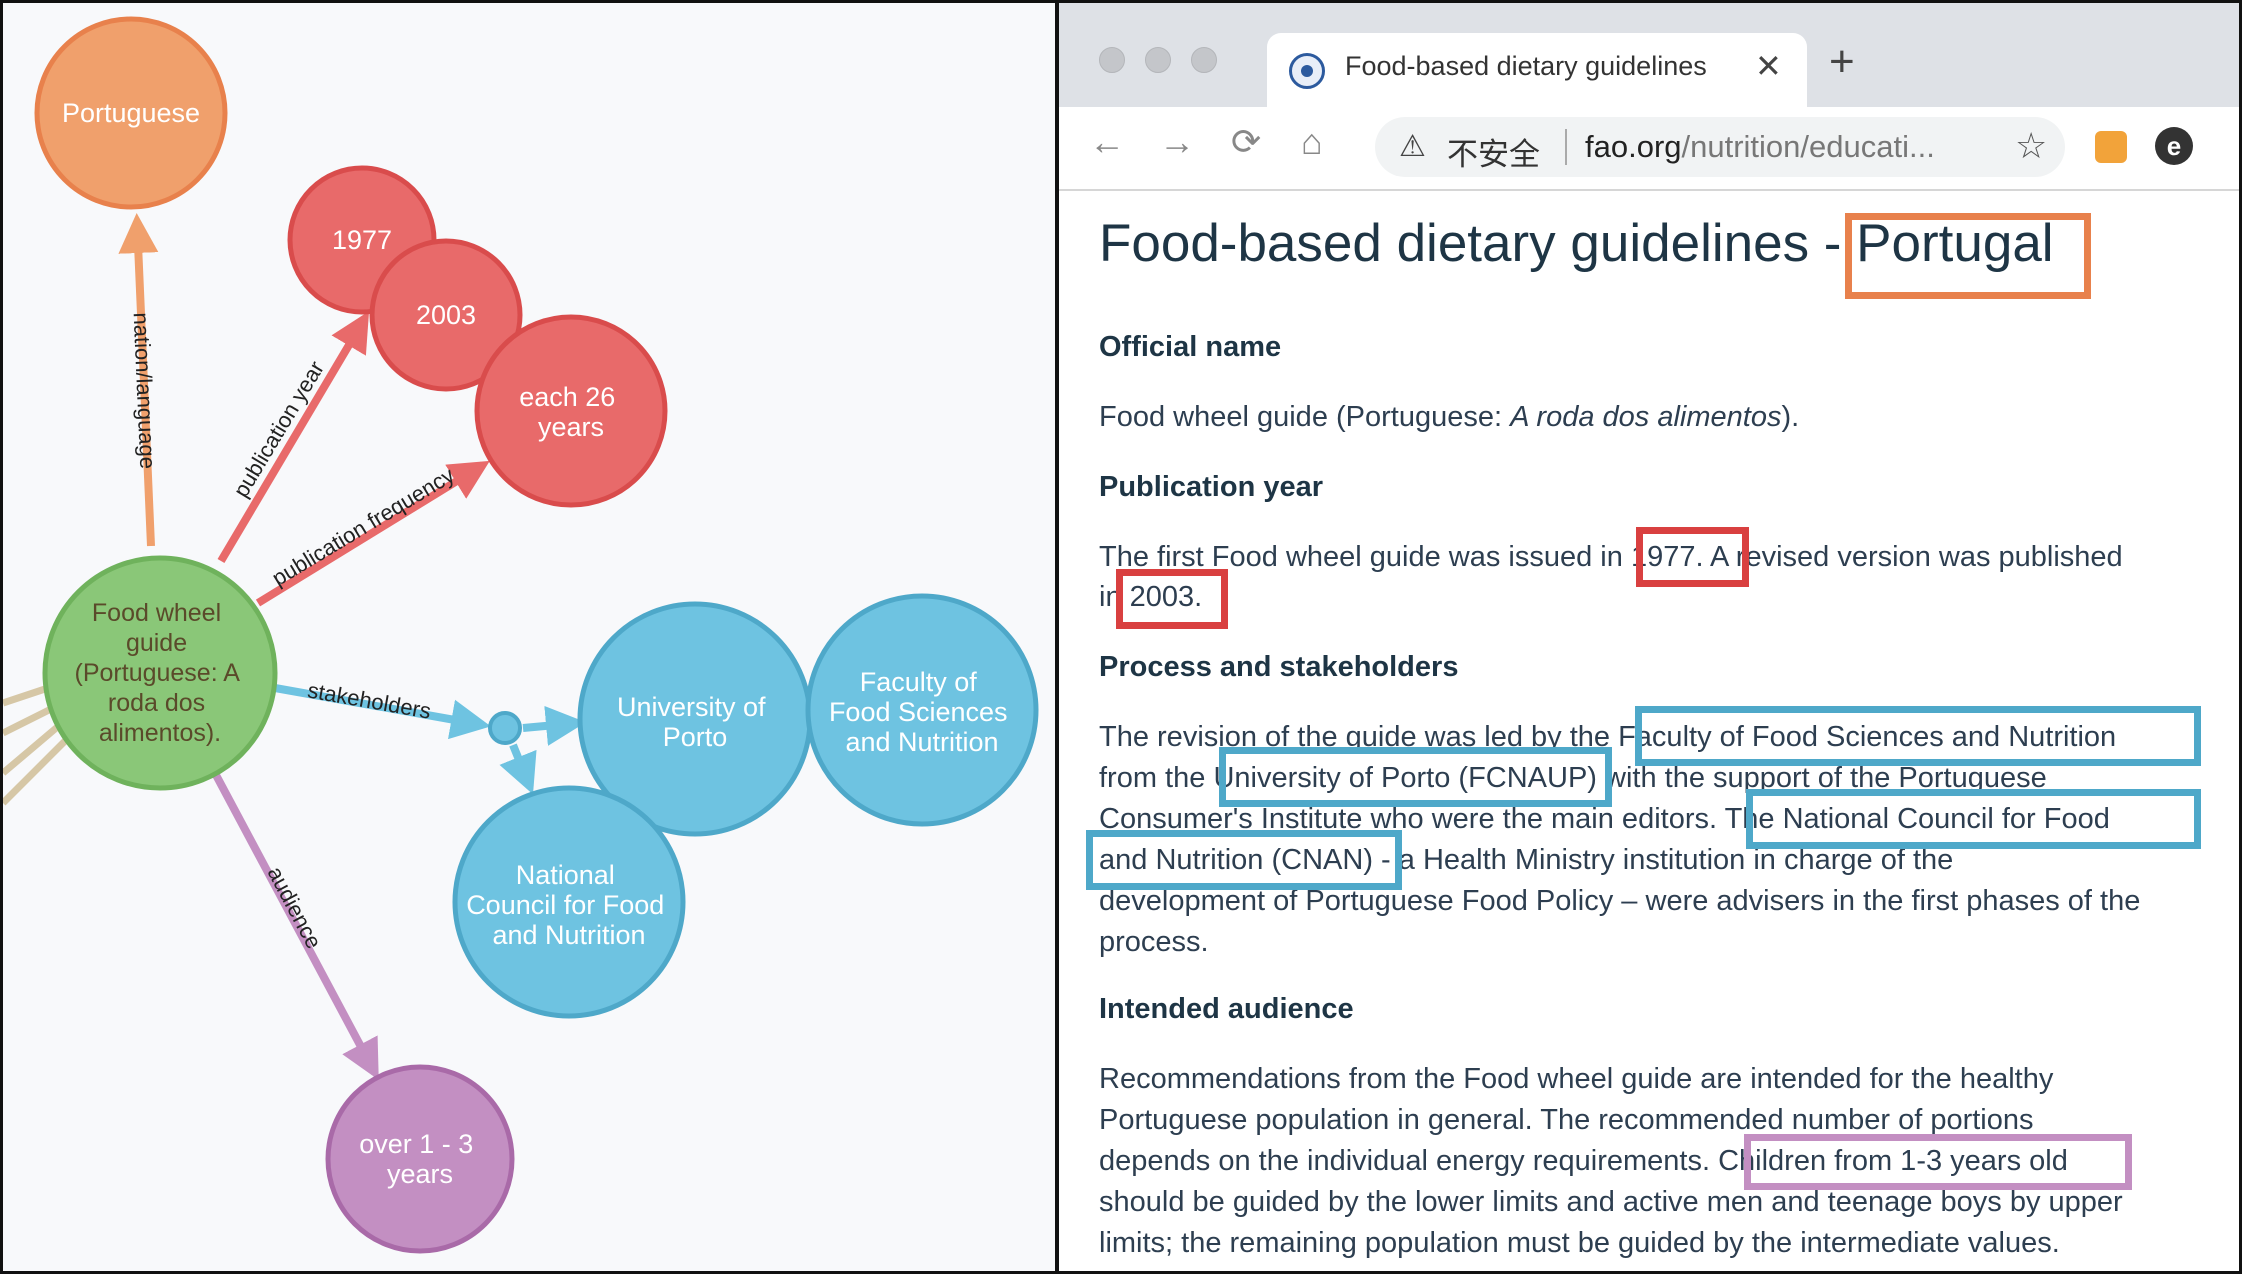 This screenshot has width=2242, height=1274. What do you see at coordinates (569, 902) in the screenshot?
I see `node-national-council: National Council for Food and Nutrition` at bounding box center [569, 902].